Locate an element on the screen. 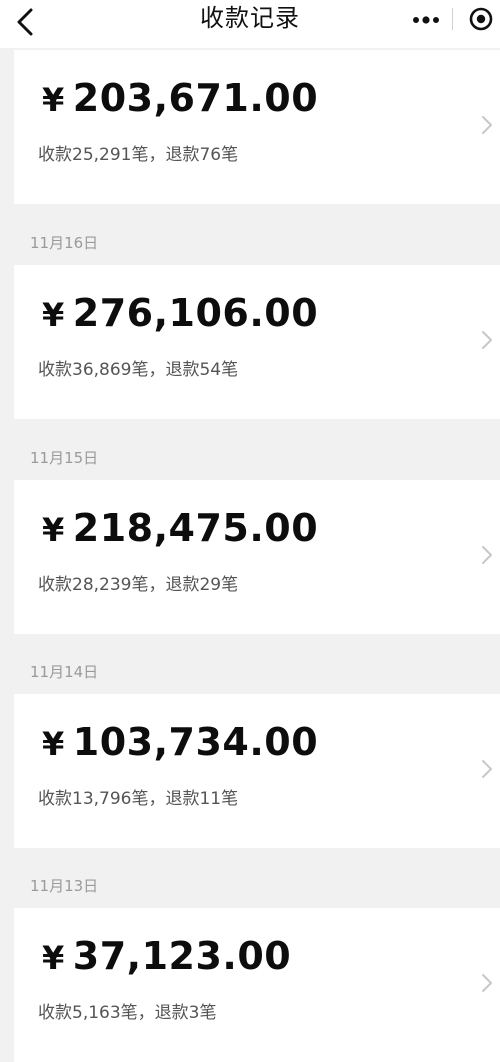 The image size is (500, 1062). record-summary: 收款25,291笔，退款76笔 is located at coordinates (138, 155).